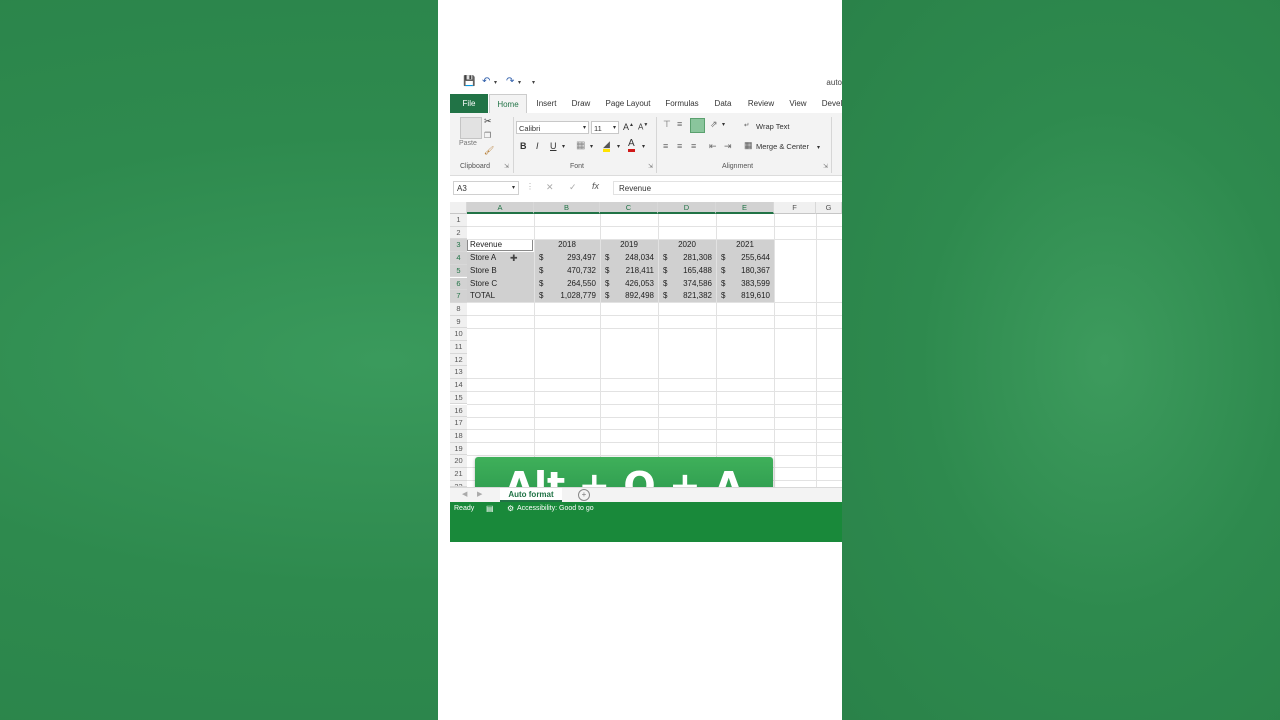 This screenshot has width=1280, height=720. I want to click on row-header: 18, so click(458, 436).